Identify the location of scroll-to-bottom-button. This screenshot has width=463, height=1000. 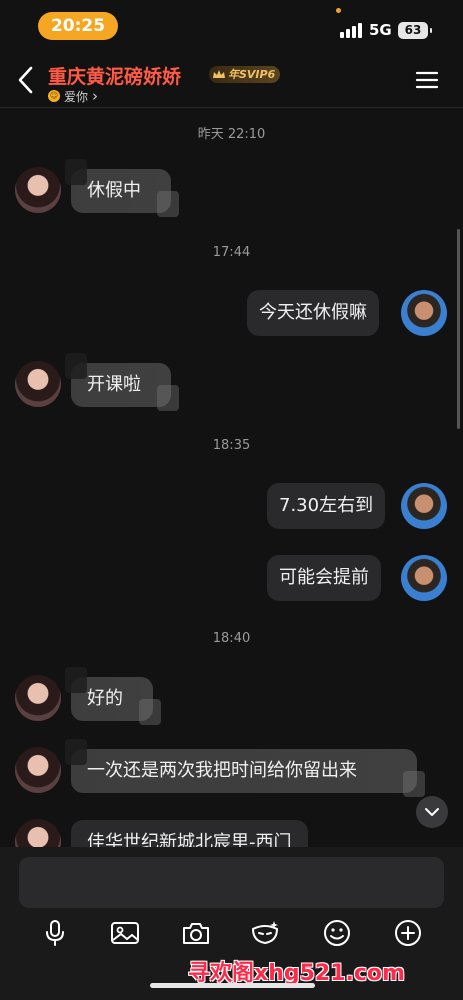
(432, 812).